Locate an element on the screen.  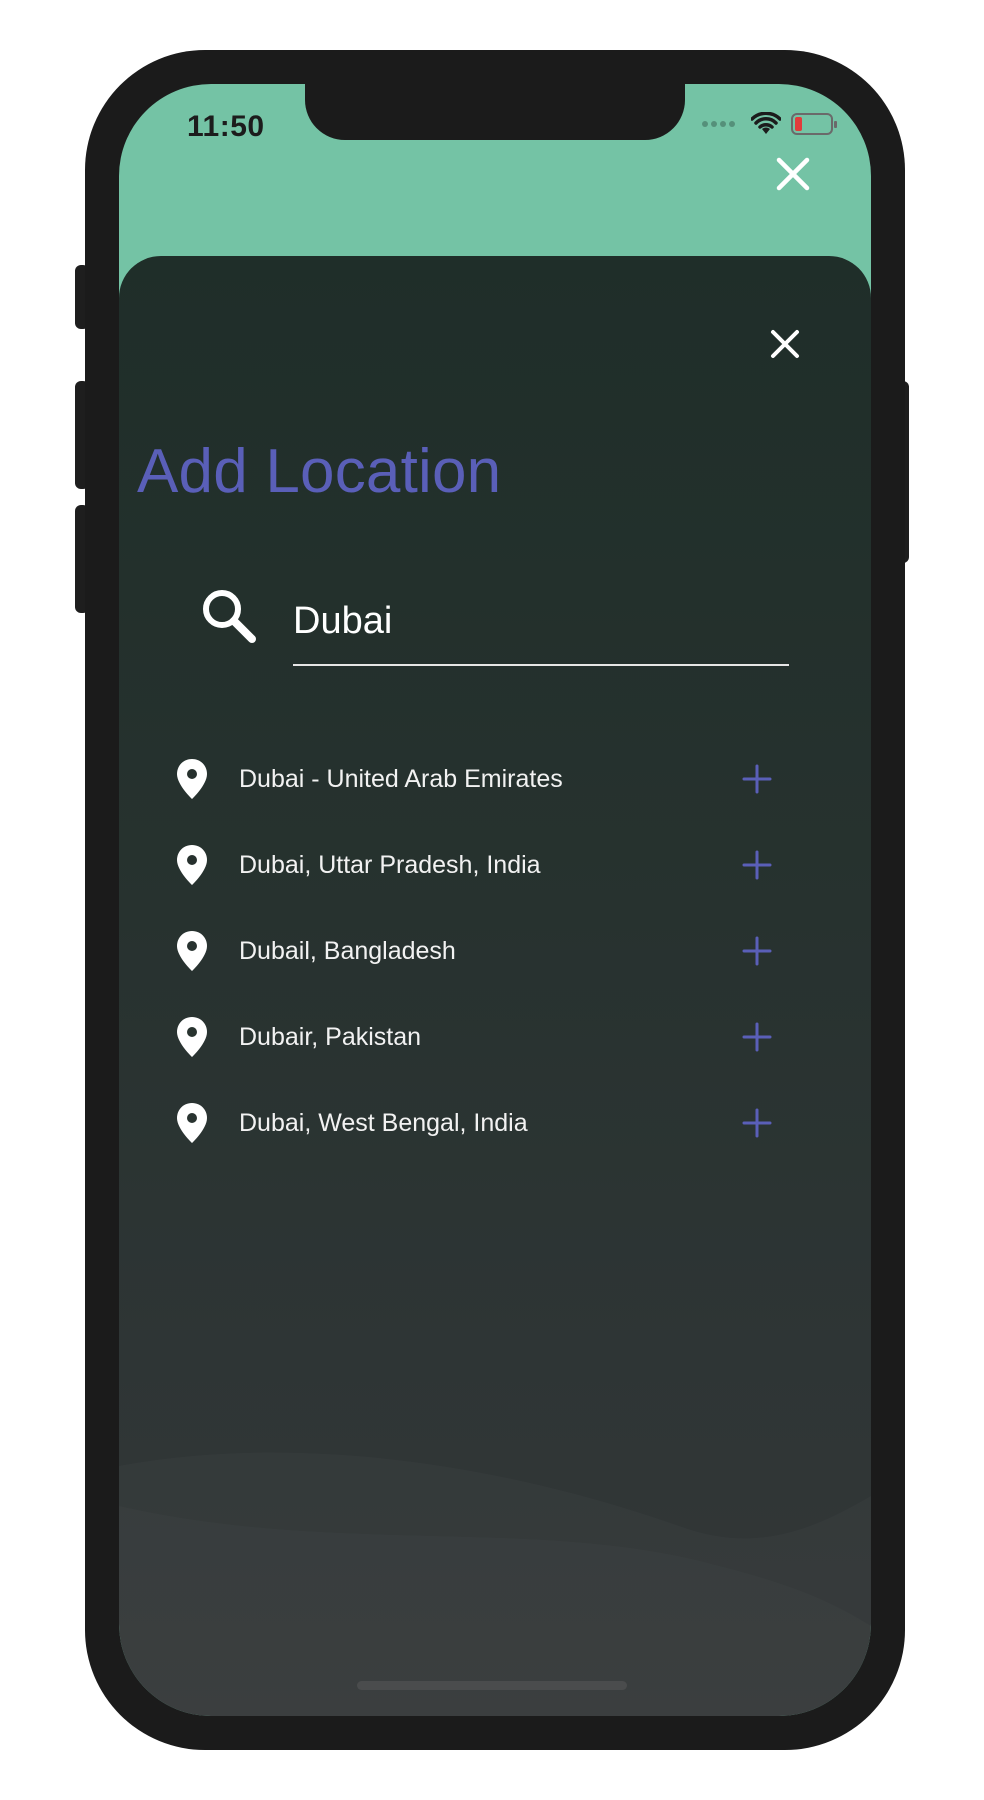
list-item-label: Dubai - United Arab Emirates is located at coordinates (401, 778).